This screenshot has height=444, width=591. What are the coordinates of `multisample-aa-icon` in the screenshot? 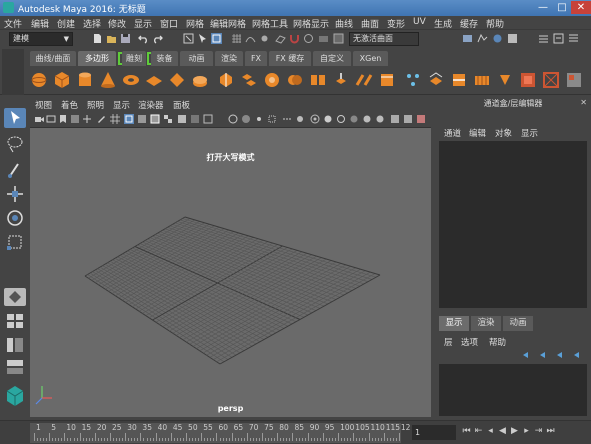 It's located at (300, 119).